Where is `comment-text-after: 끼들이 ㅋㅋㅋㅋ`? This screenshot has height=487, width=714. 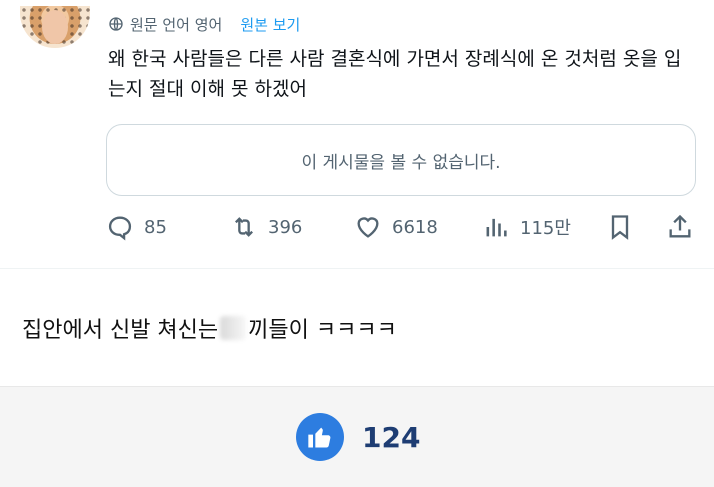
comment-text-after: 끼들이 ㅋㅋㅋㅋ is located at coordinates (322, 330).